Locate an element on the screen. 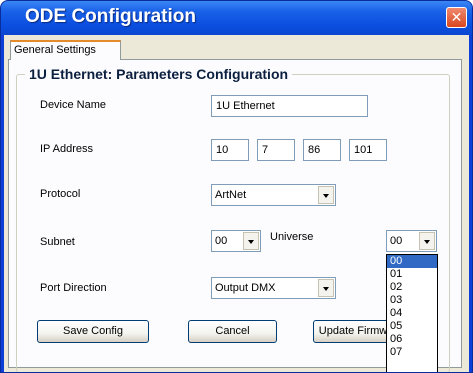  window-title: ODE Configuration is located at coordinates (110, 16).